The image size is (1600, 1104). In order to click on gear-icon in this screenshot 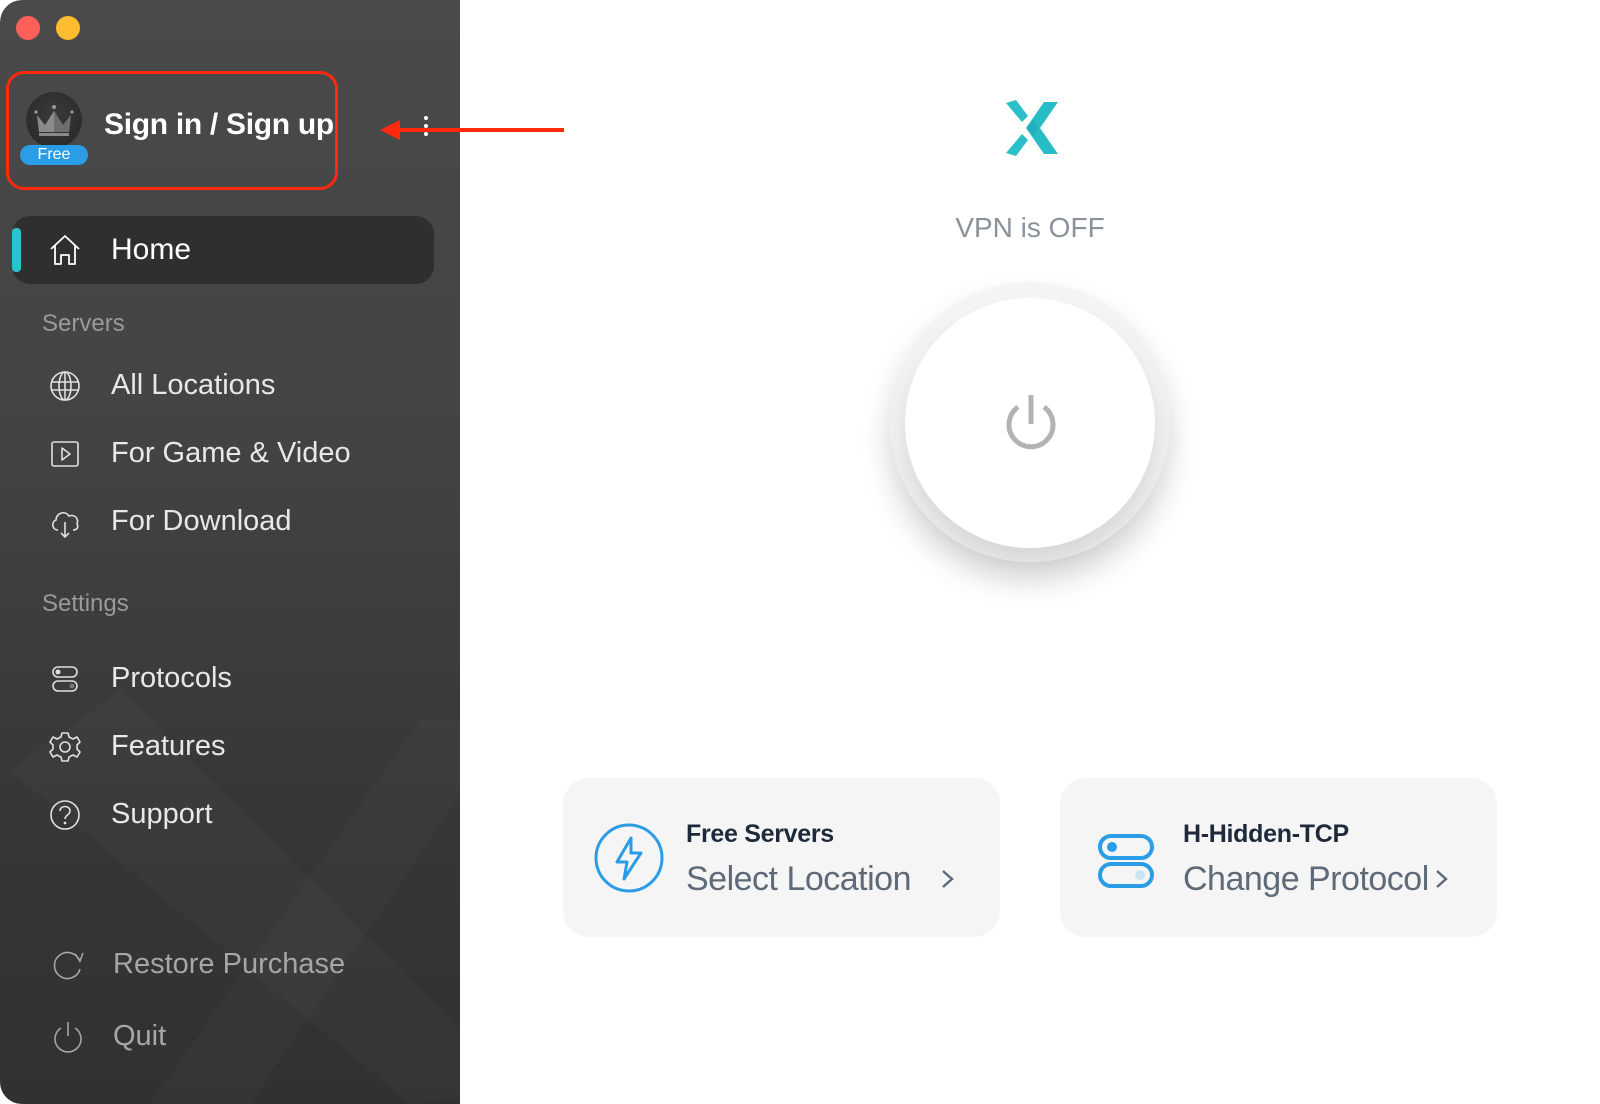, I will do `click(65, 747)`.